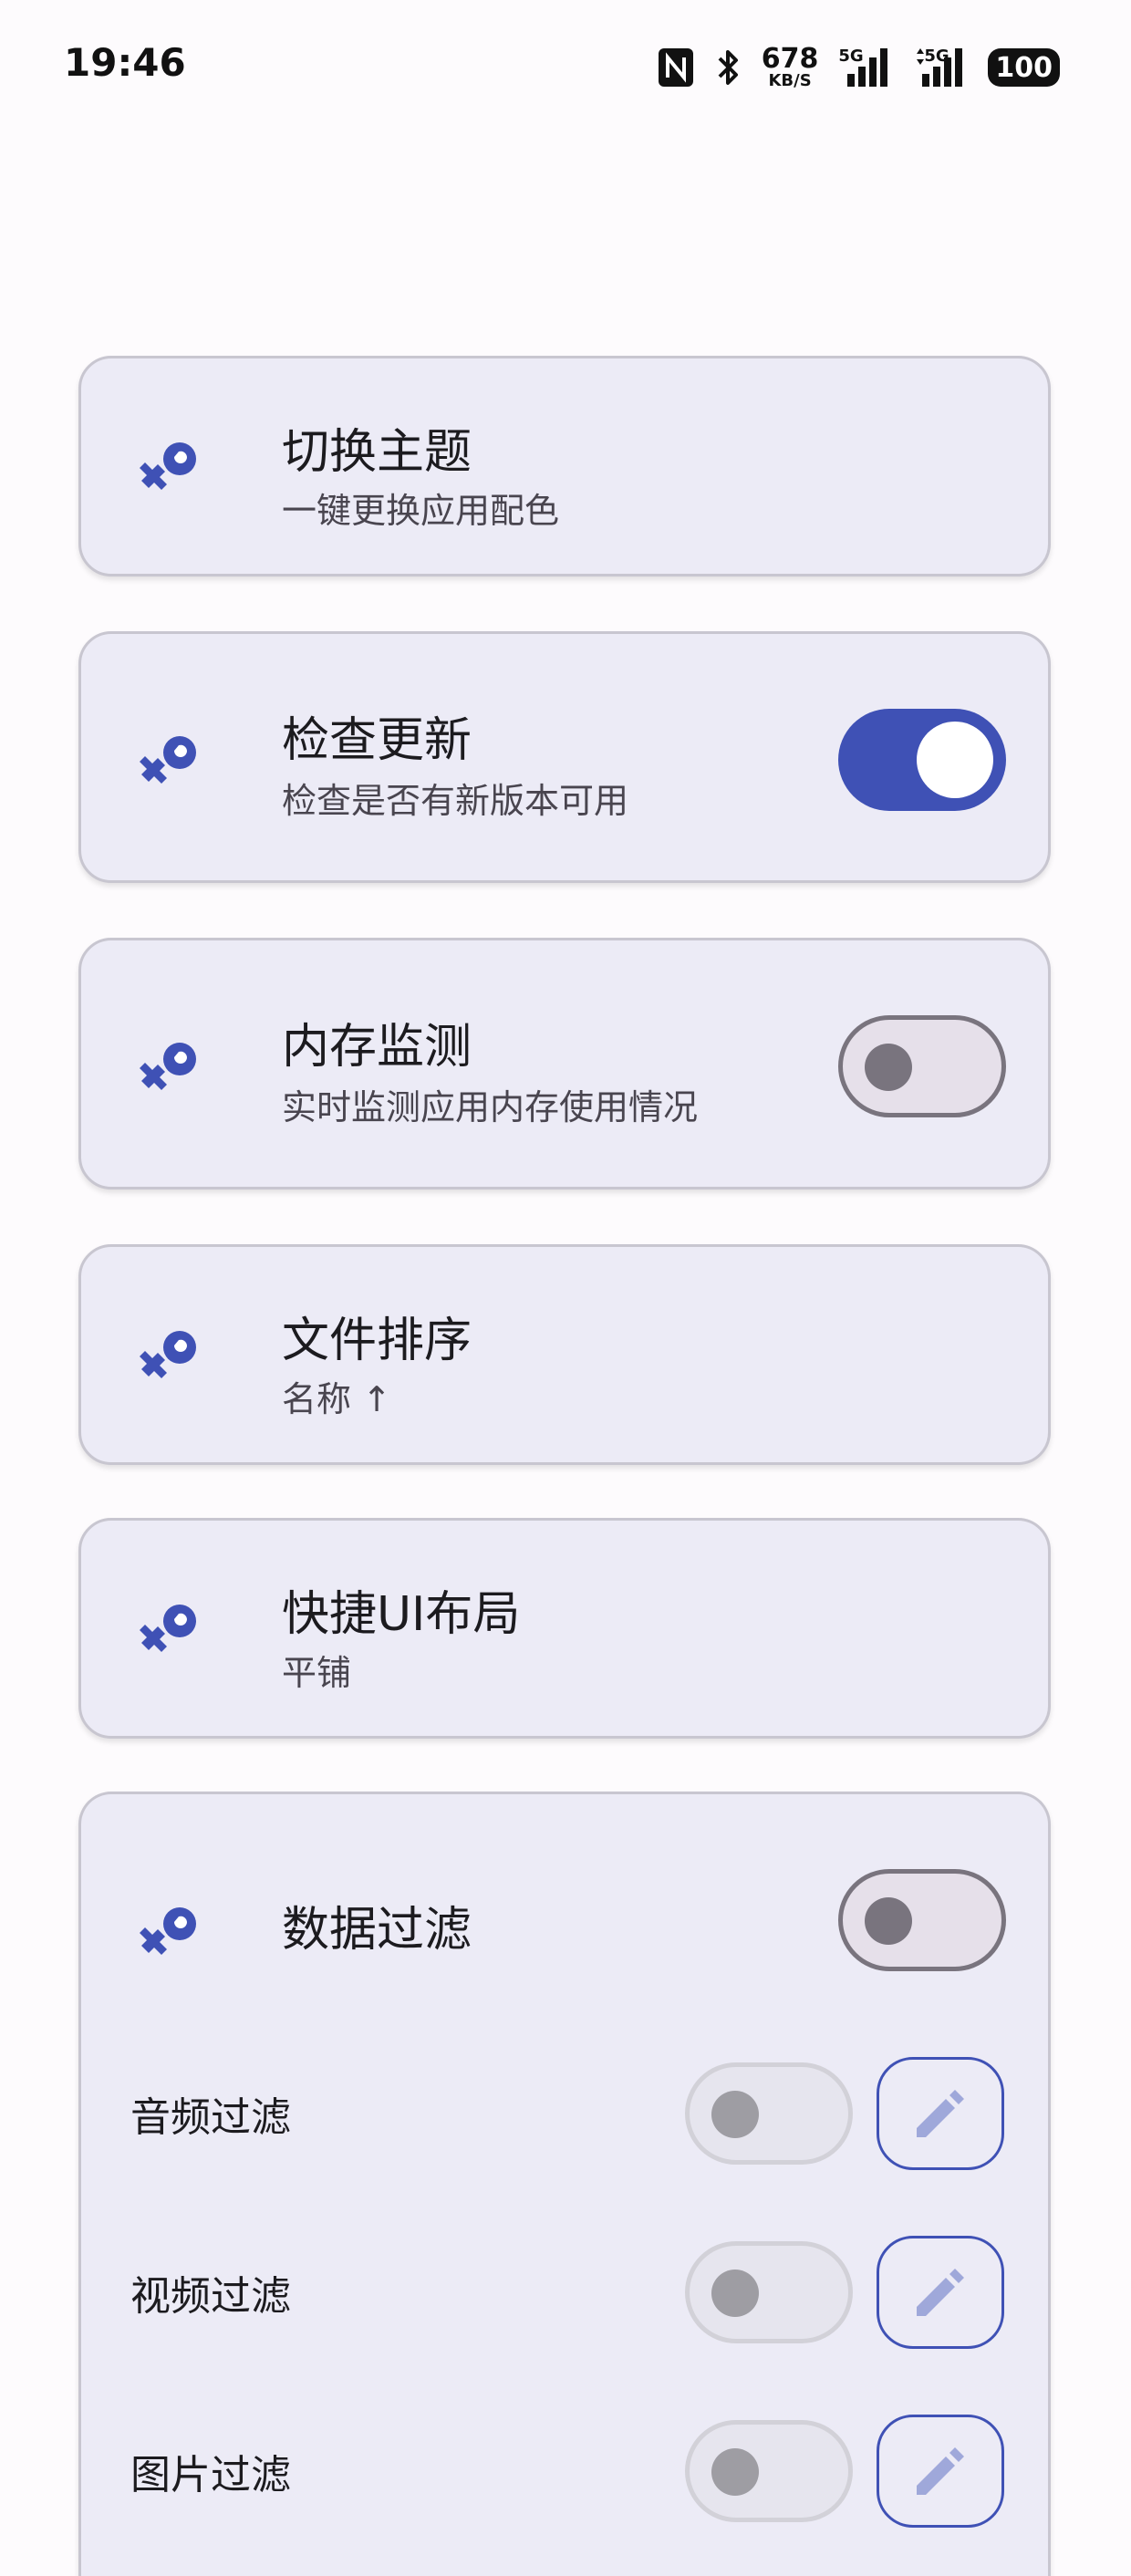 Image resolution: width=1131 pixels, height=2576 pixels. What do you see at coordinates (769, 2113) in the screenshot?
I see `audio-filter-switch` at bounding box center [769, 2113].